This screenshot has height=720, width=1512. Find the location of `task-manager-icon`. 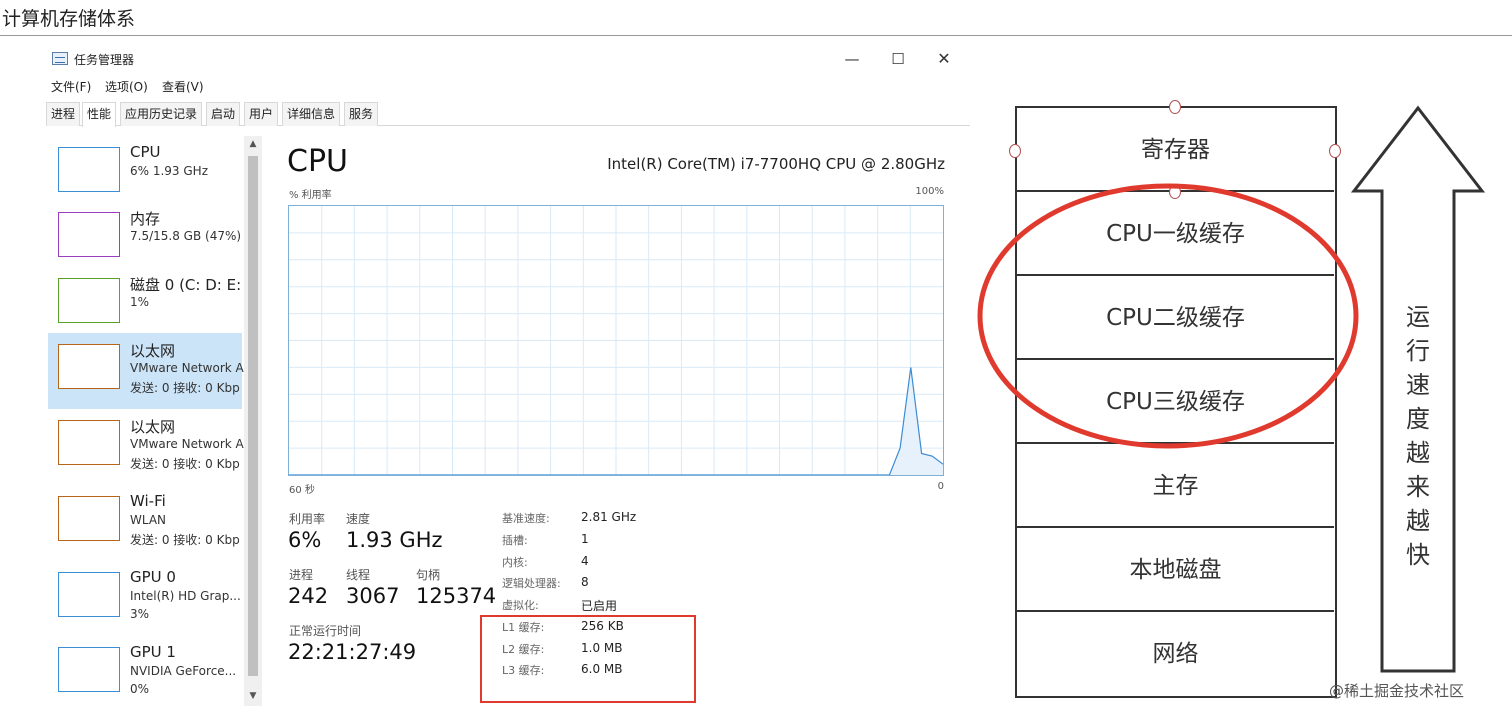

task-manager-icon is located at coordinates (60, 58).